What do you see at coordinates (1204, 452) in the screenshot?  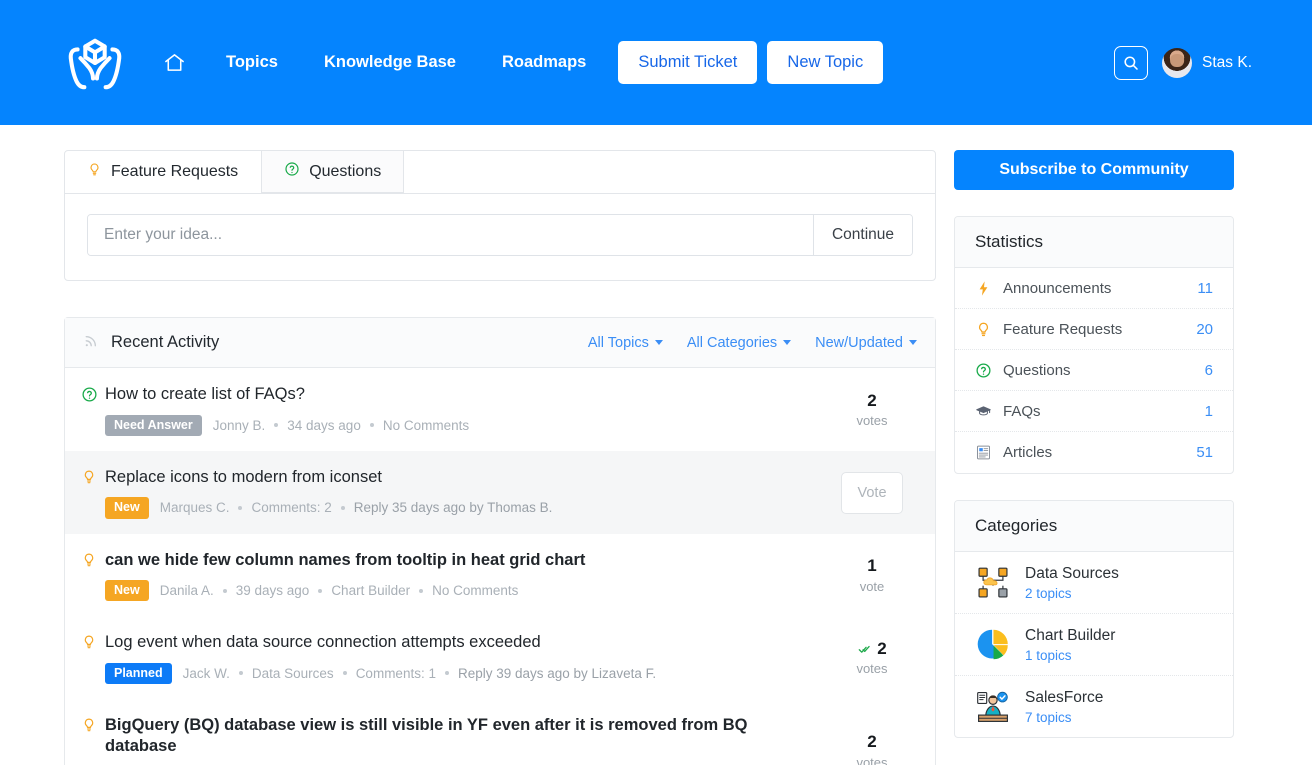 I see `statistics-count: 51` at bounding box center [1204, 452].